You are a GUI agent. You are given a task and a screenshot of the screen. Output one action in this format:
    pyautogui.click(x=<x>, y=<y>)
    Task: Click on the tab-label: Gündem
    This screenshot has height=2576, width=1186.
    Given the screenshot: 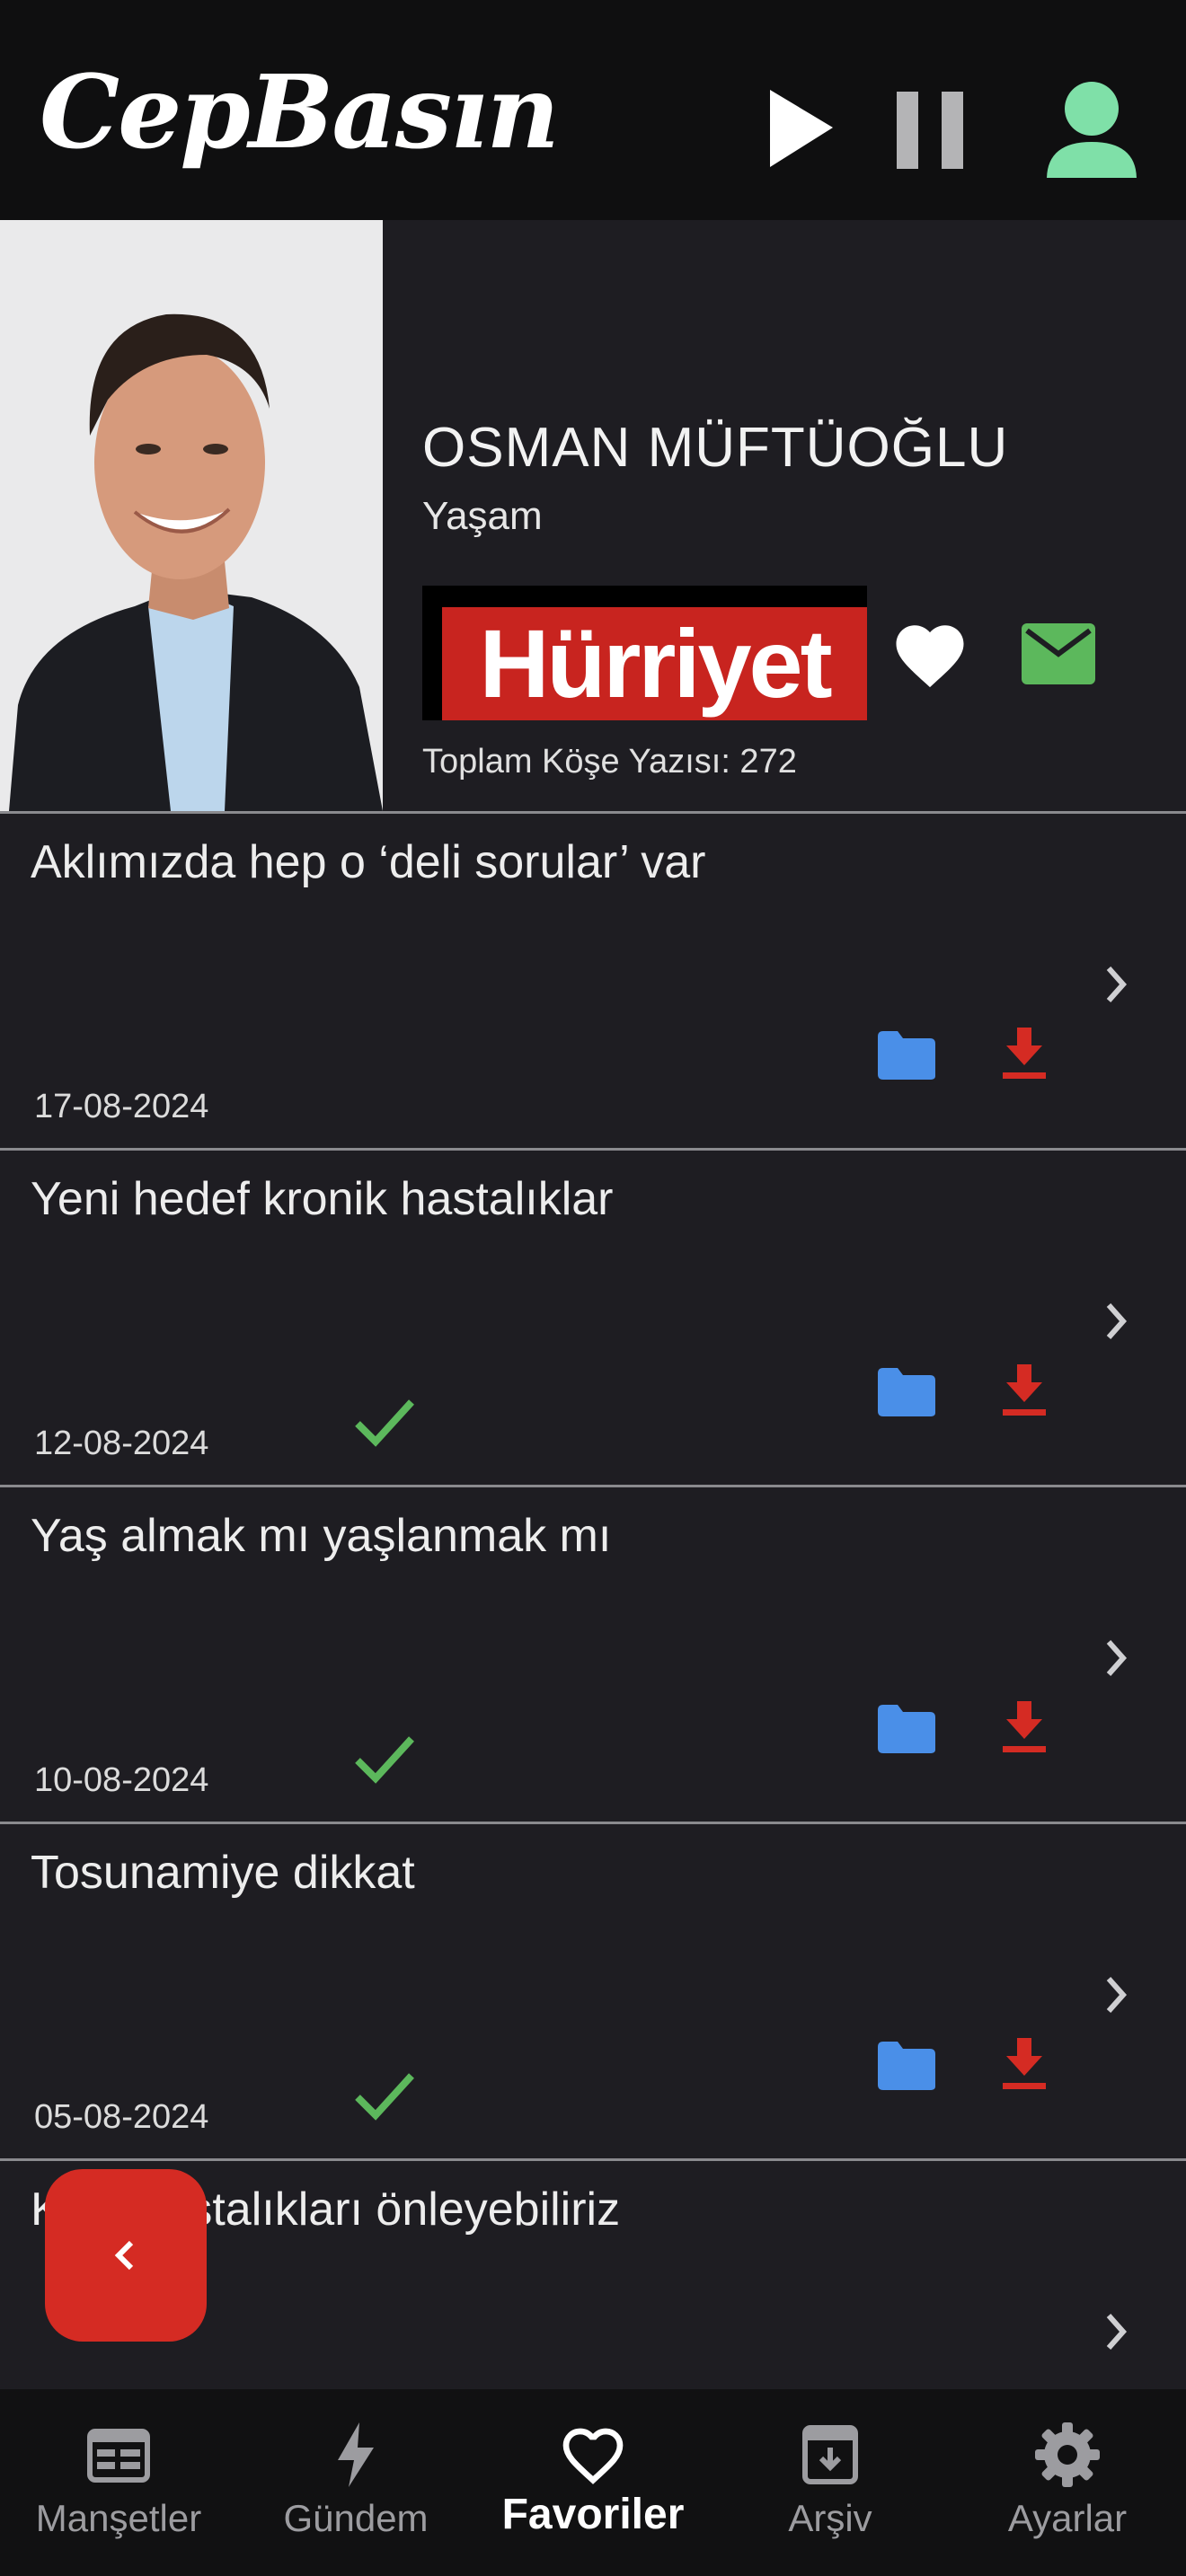 What is the action you would take?
    pyautogui.click(x=356, y=2518)
    